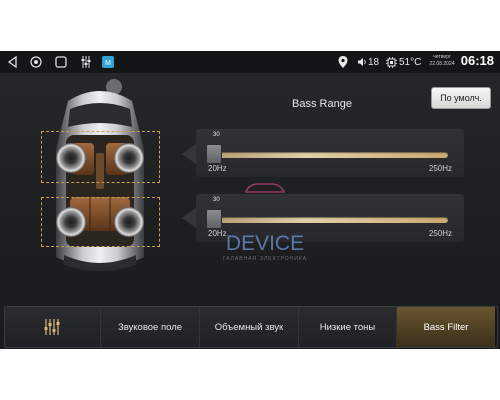 The width and height of the screenshot is (500, 400). I want to click on front-bass-range-slider: 30 20Hz 250Hz, so click(330, 153).